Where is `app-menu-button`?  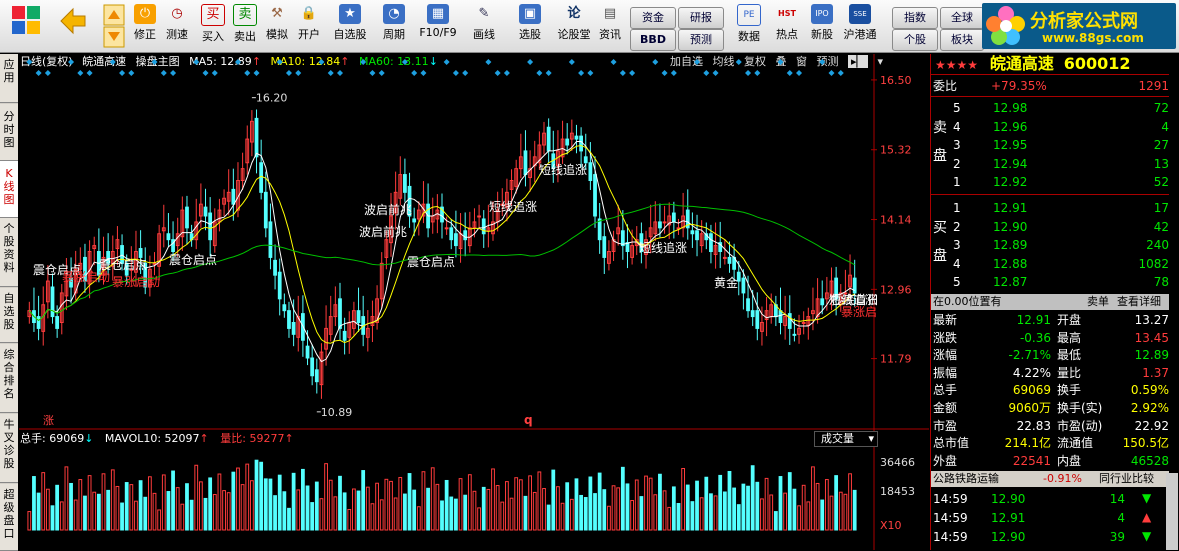
app-menu-button is located at coordinates (26, 27).